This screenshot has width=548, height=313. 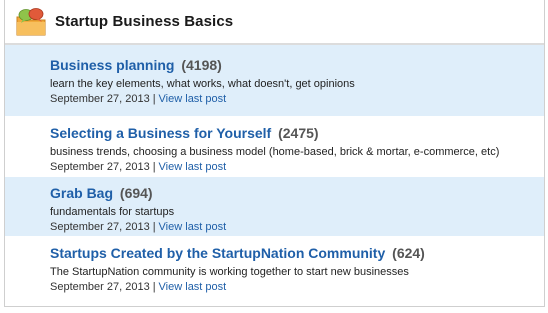 I want to click on section-title: Startup Business Basics, so click(x=144, y=21).